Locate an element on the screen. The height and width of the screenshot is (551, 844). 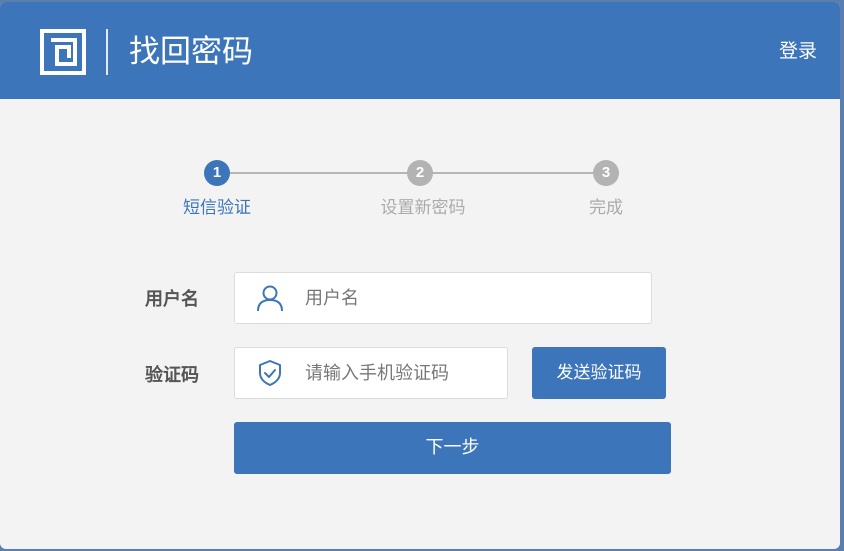
code-input is located at coordinates (403, 373).